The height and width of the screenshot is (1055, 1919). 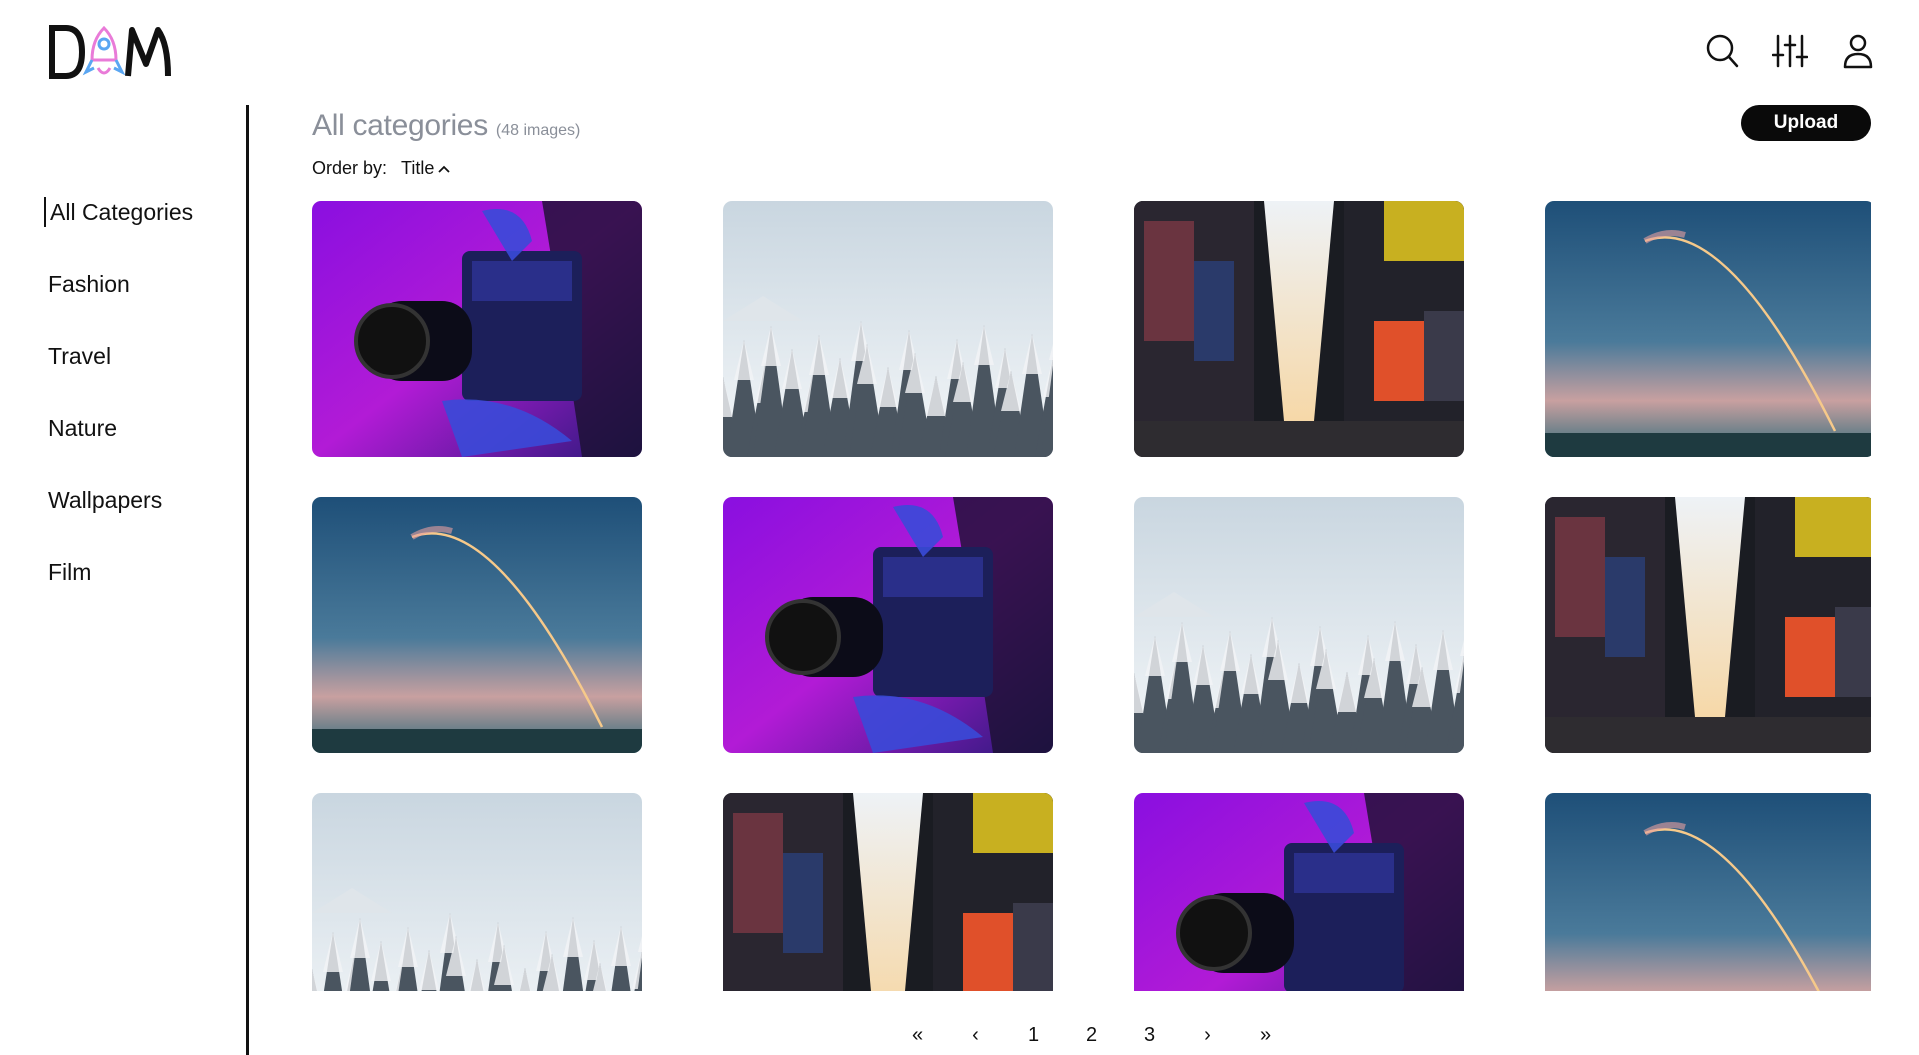 I want to click on last-page-icon: », so click(x=1266, y=1035).